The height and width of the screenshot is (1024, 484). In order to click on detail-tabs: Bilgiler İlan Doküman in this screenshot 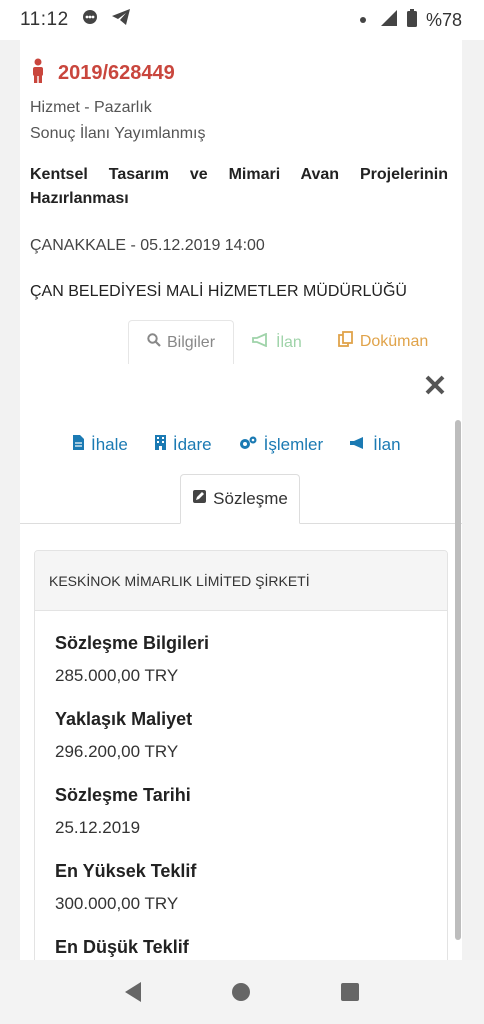, I will do `click(287, 341)`.